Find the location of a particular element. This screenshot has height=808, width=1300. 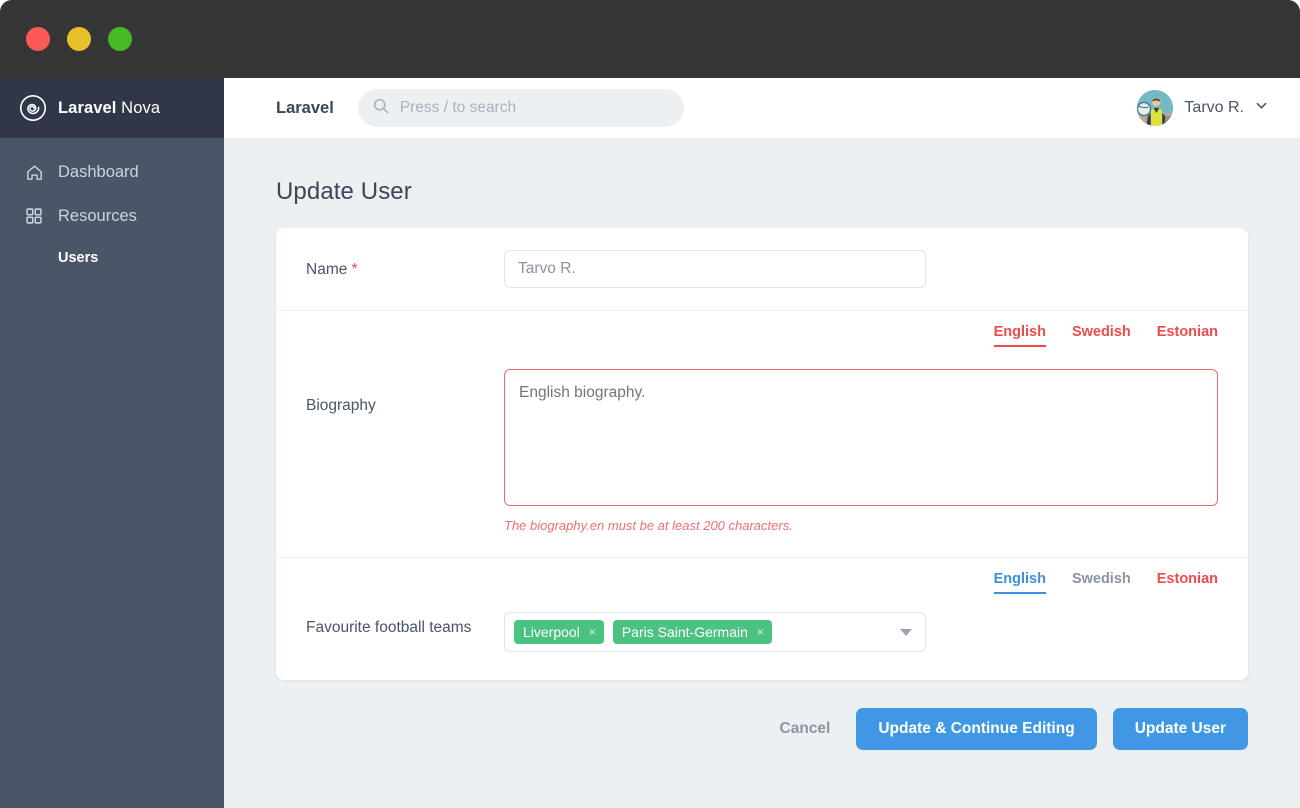

selected-tag-liverpool: Liverpool × is located at coordinates (559, 632).